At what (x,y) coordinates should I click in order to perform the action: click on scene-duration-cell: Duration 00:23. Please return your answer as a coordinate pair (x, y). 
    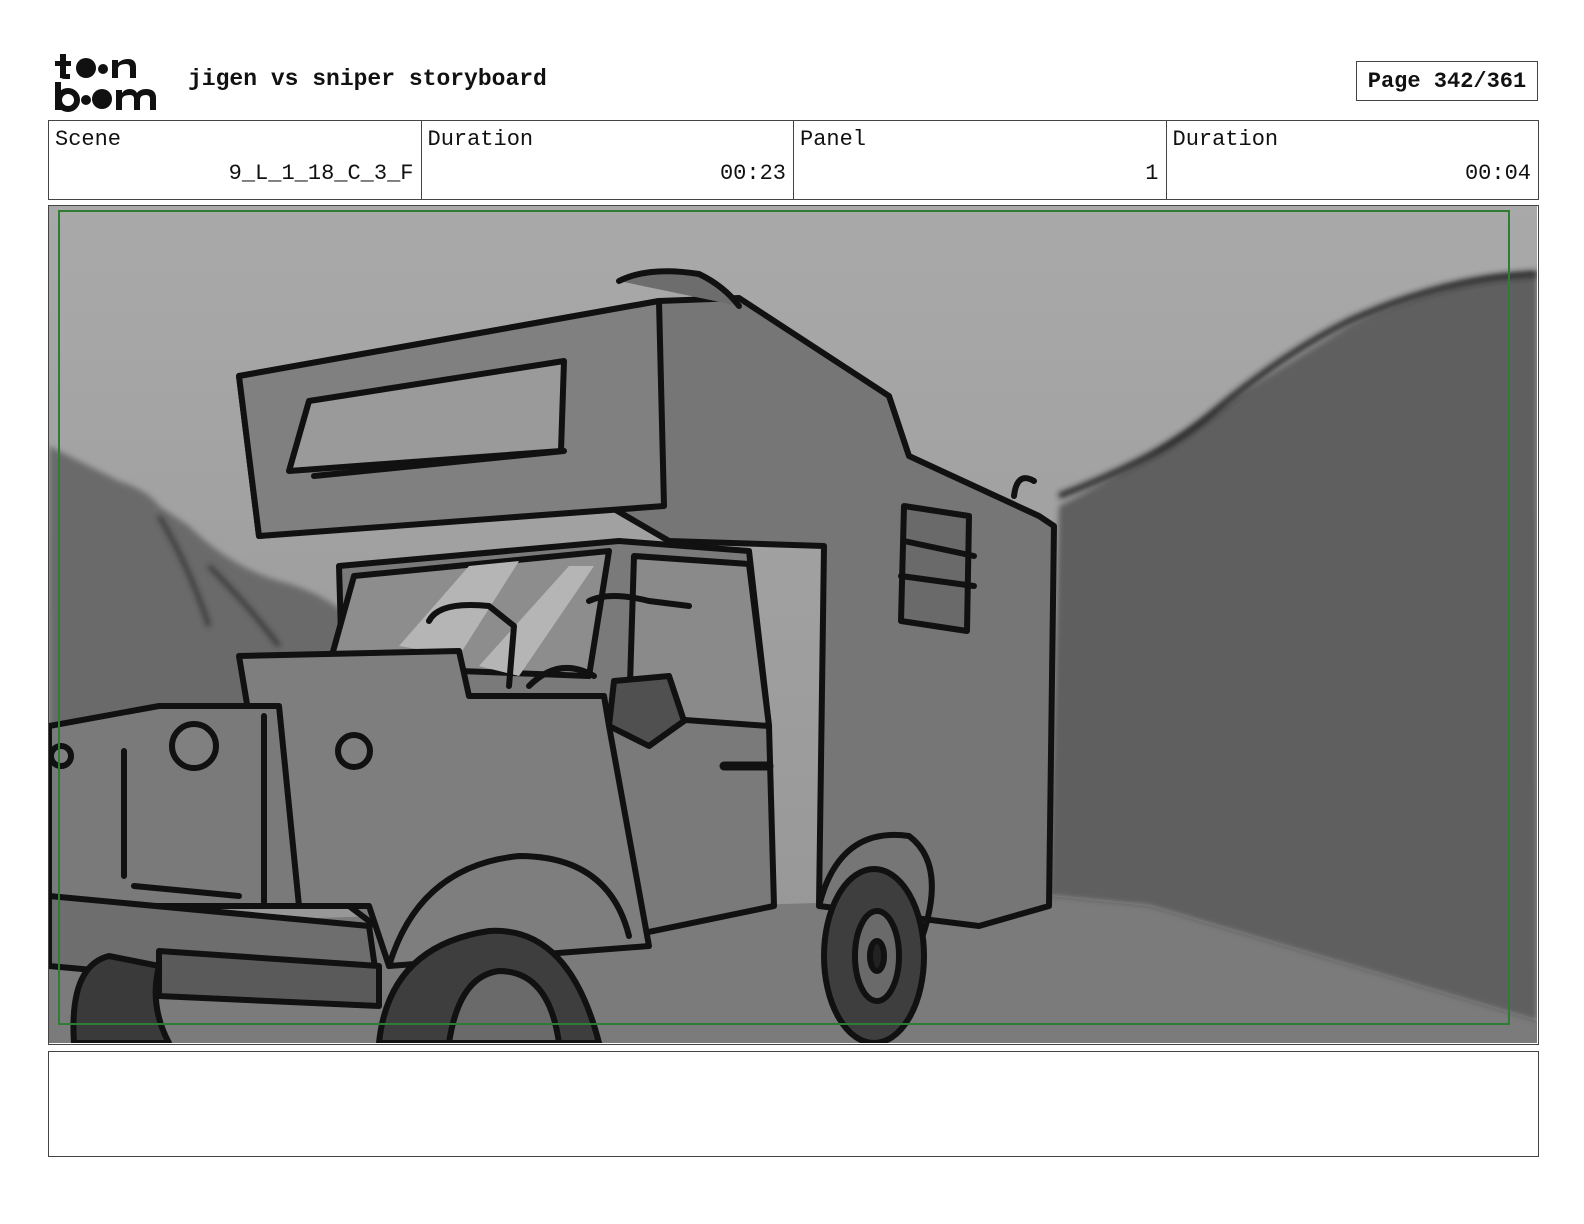
    Looking at the image, I should click on (608, 160).